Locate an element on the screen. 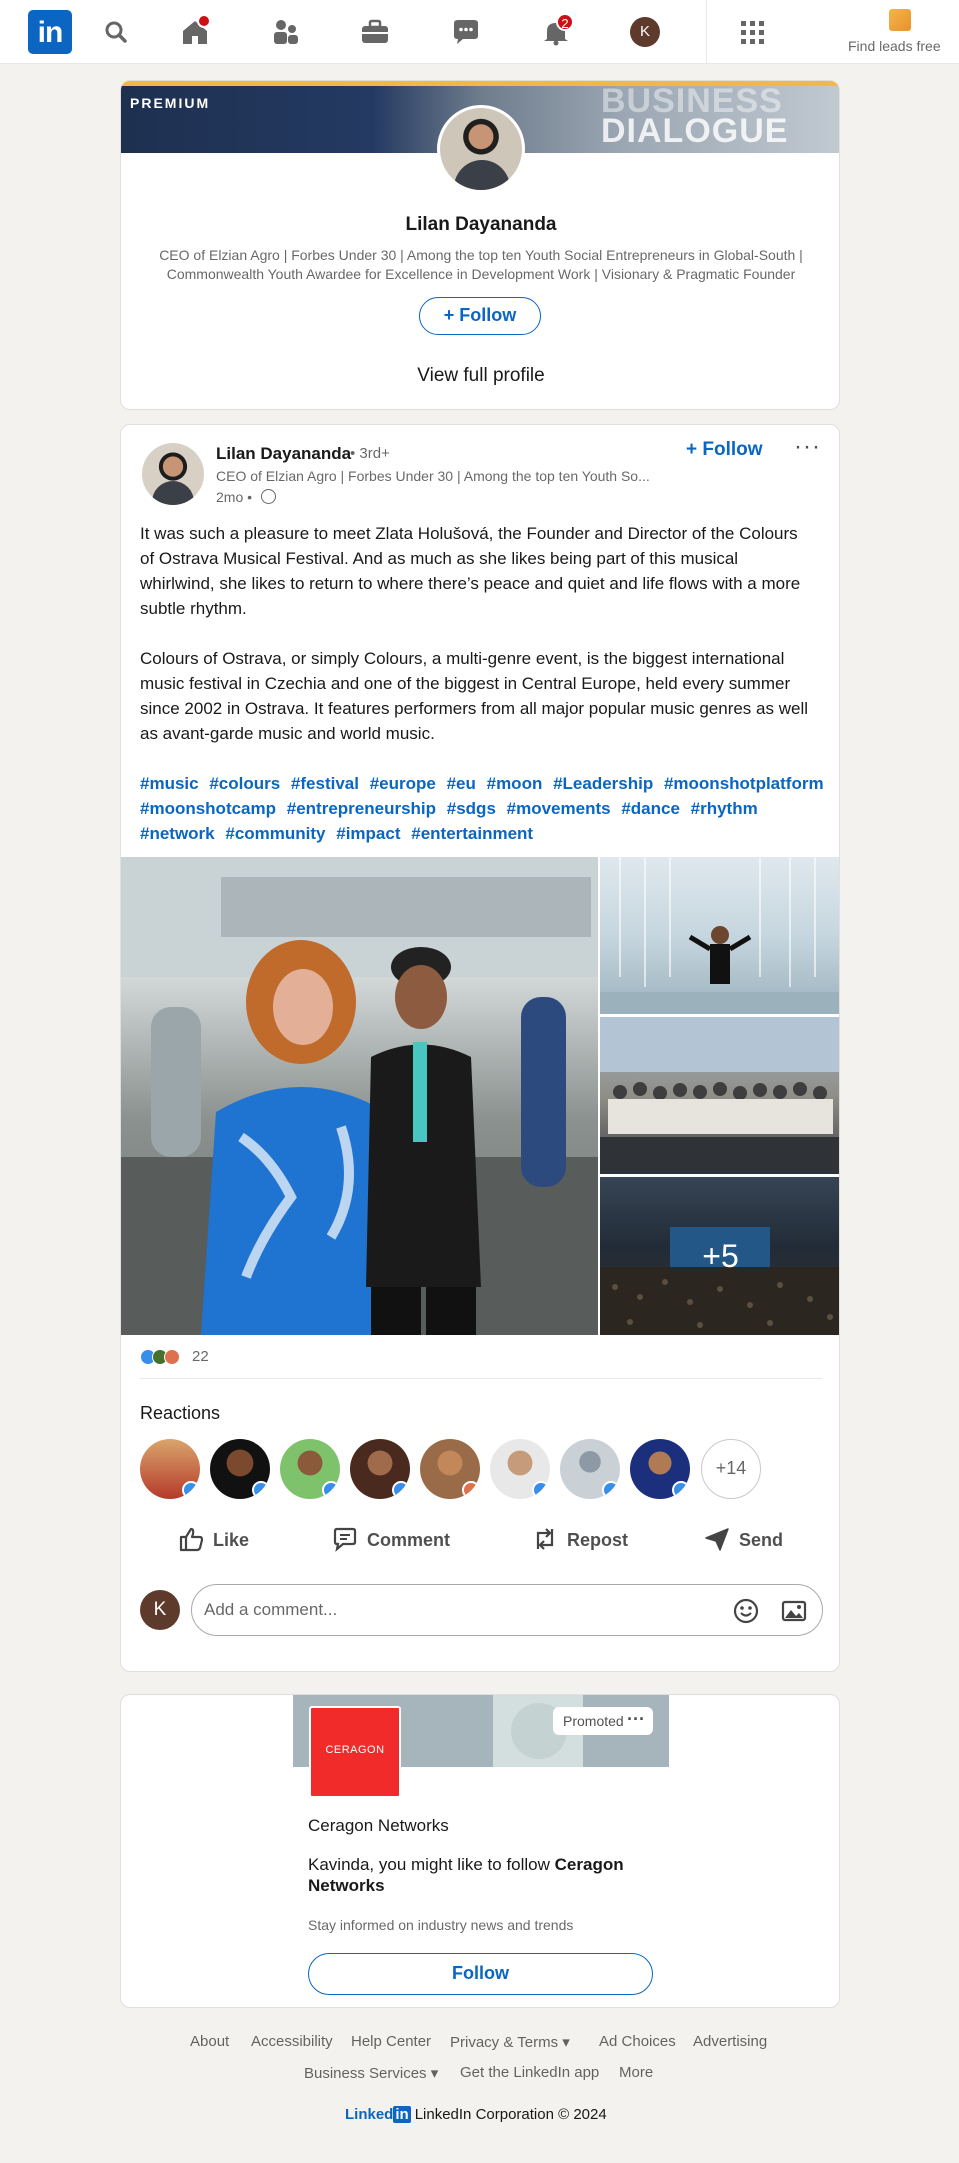 This screenshot has width=959, height=2163. commenter-avatar: K is located at coordinates (160, 1610).